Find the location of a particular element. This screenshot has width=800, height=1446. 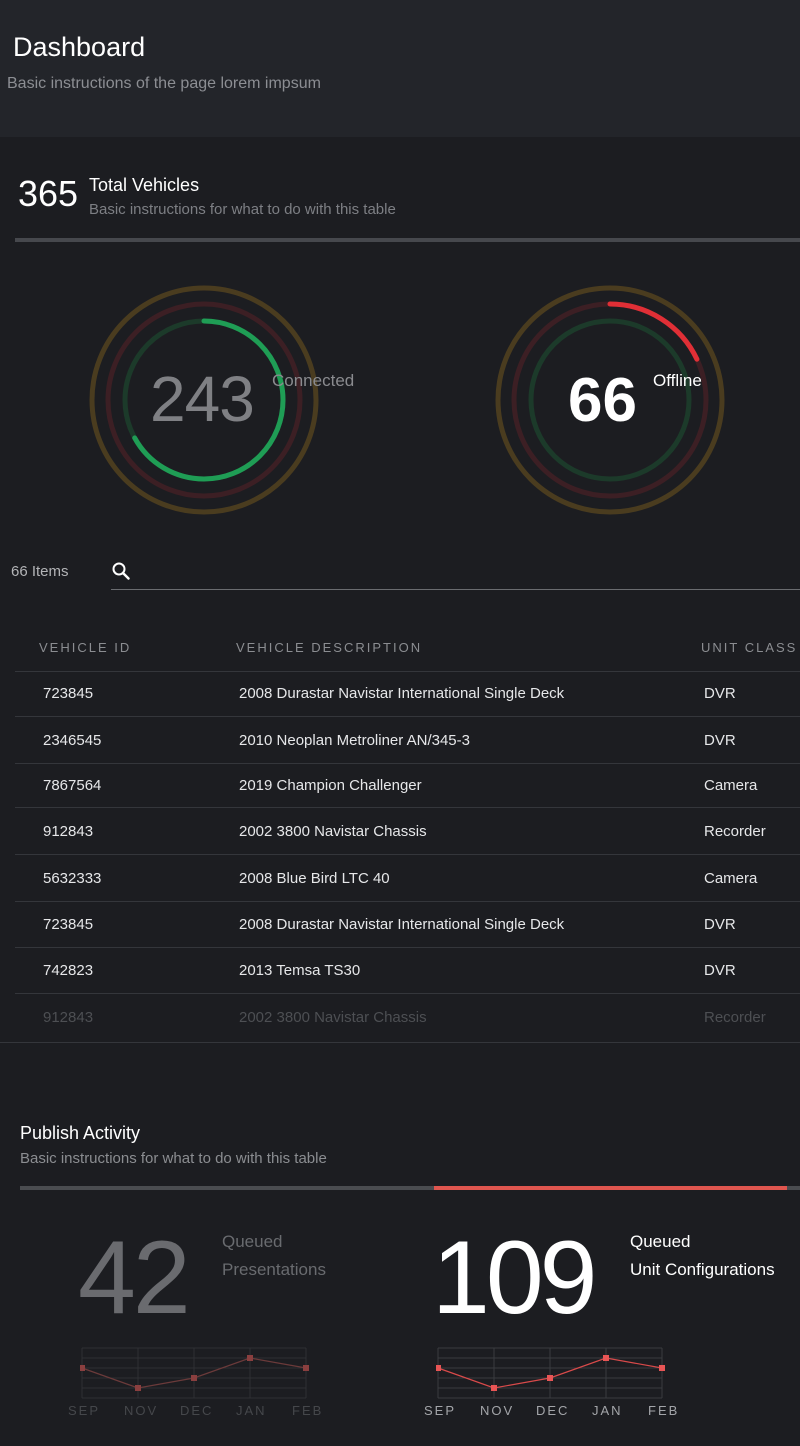

total-vehicles-count: 365 is located at coordinates (48, 193).